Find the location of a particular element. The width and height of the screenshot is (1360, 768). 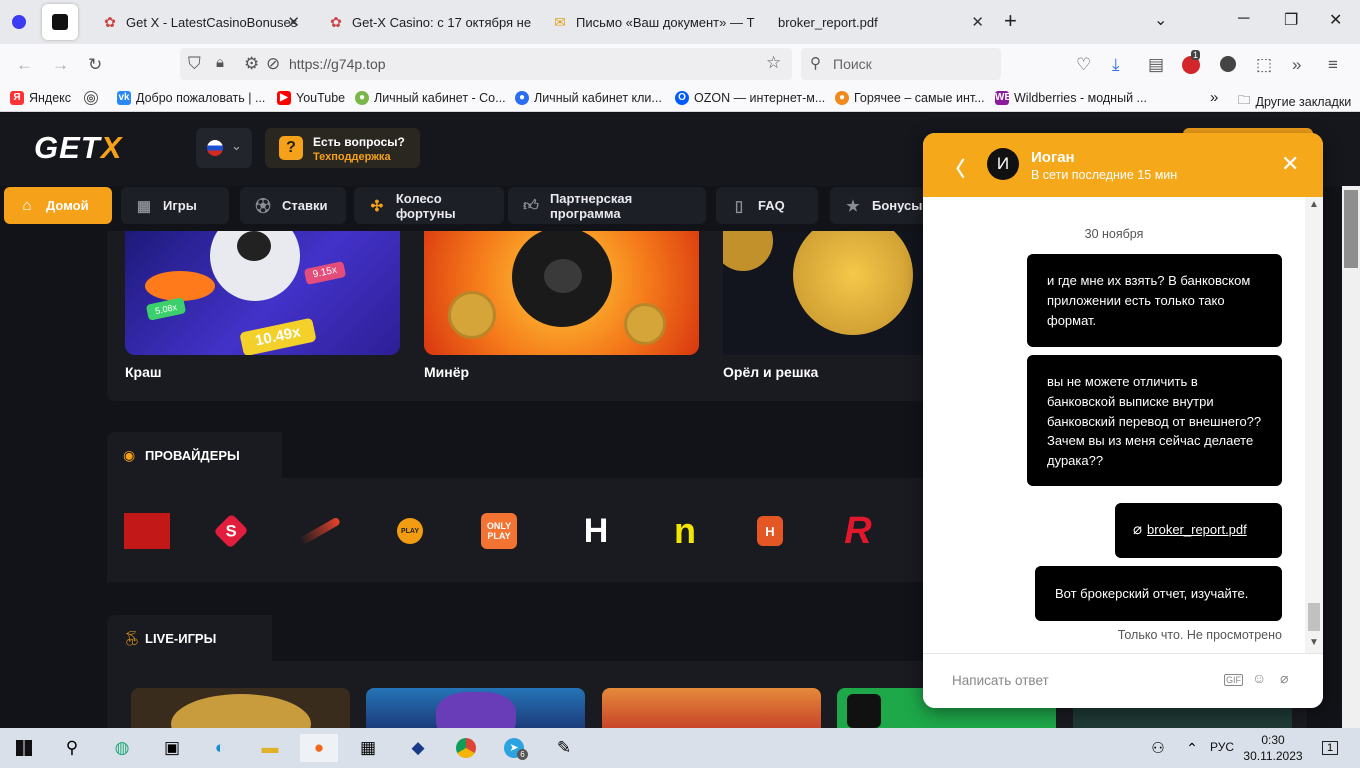

hamburger-menu-icon: ≡ is located at coordinates (1333, 65).